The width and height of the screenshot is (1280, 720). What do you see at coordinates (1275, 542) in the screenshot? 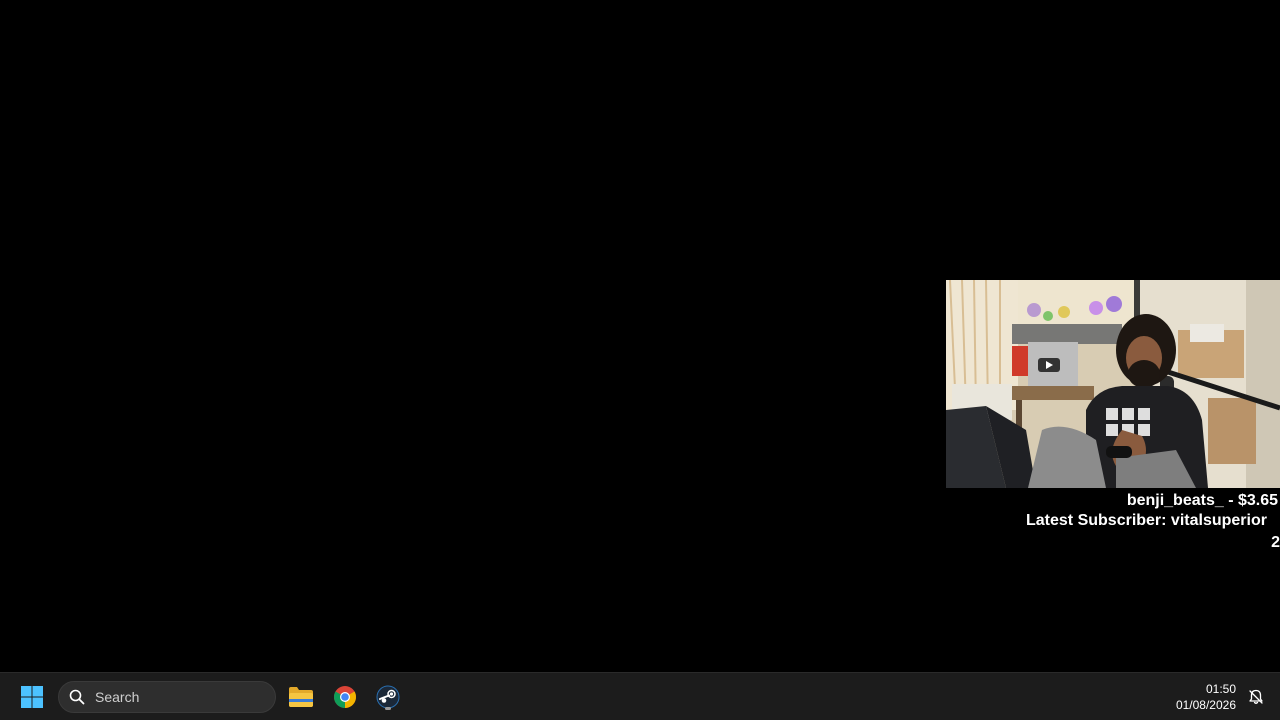
I see `subscriber-count-text: 2` at bounding box center [1275, 542].